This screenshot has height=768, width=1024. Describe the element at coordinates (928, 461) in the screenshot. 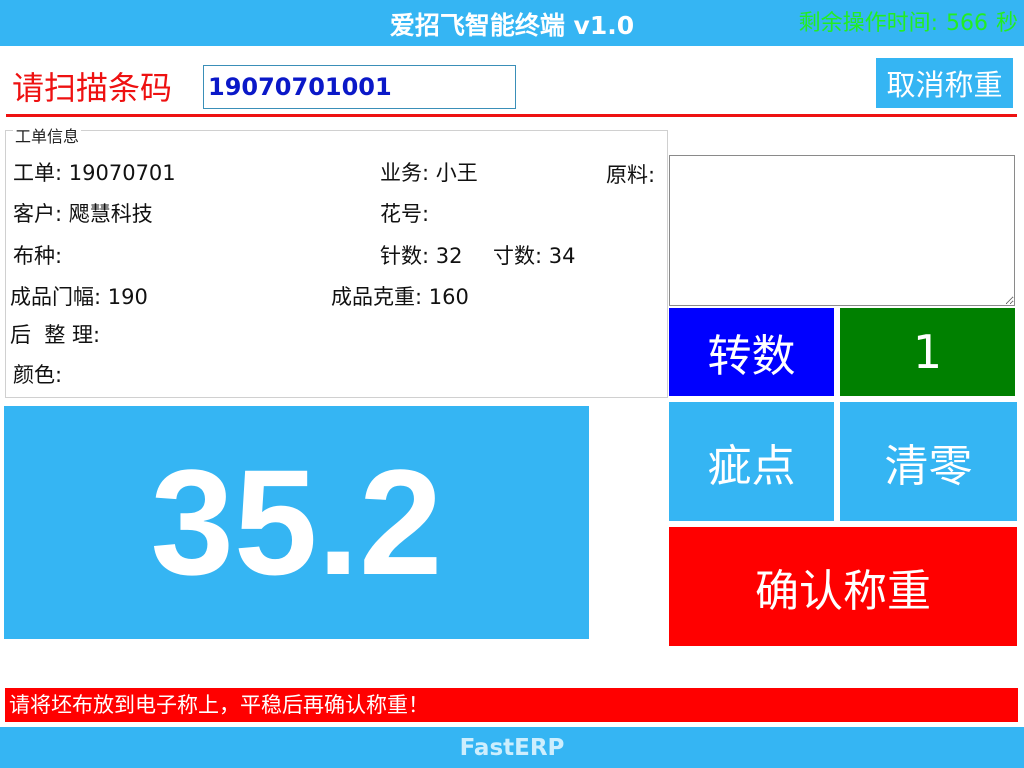

I see `zero-button: 清零` at that location.